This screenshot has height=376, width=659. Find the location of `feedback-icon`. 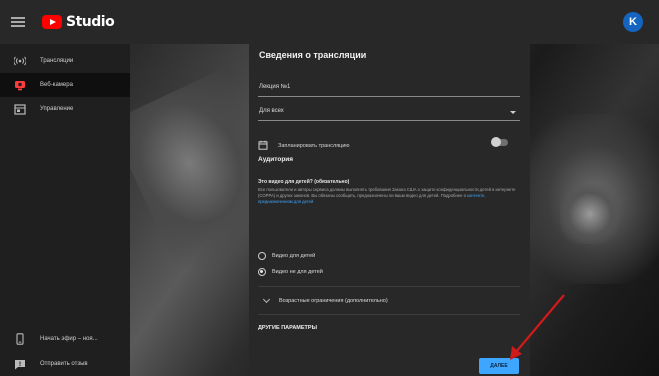

feedback-icon is located at coordinates (20, 364).